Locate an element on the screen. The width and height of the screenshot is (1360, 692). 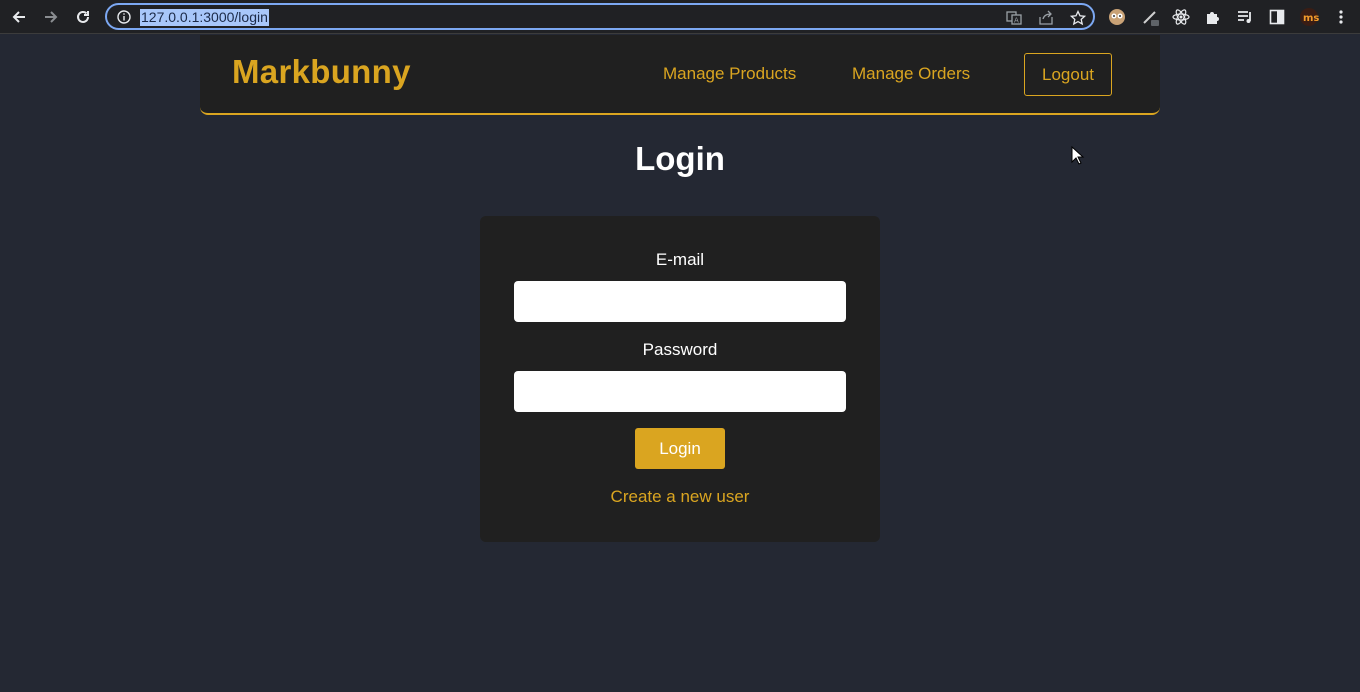
reload-icon is located at coordinates (83, 17).